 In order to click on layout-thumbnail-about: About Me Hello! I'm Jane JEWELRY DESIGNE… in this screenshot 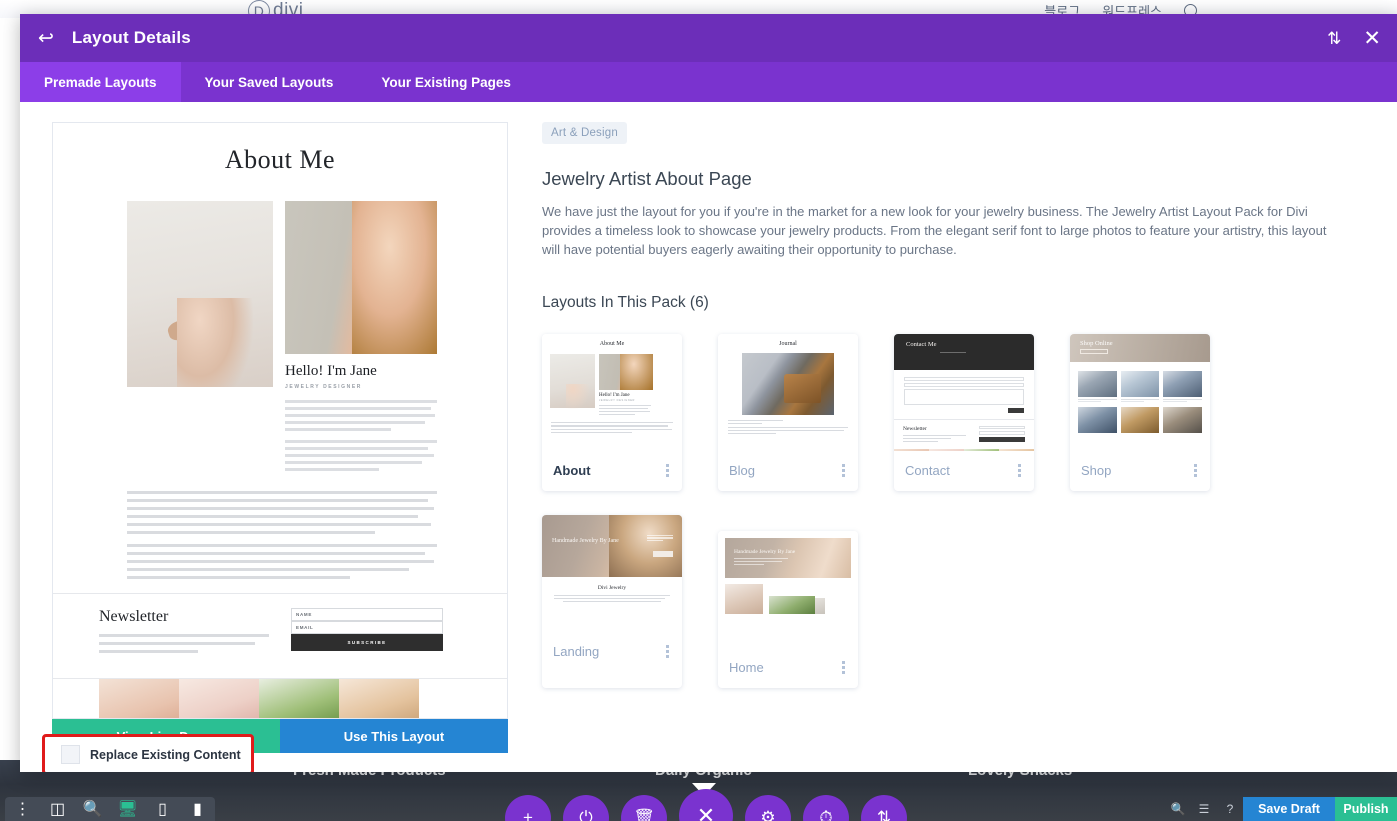, I will do `click(612, 392)`.